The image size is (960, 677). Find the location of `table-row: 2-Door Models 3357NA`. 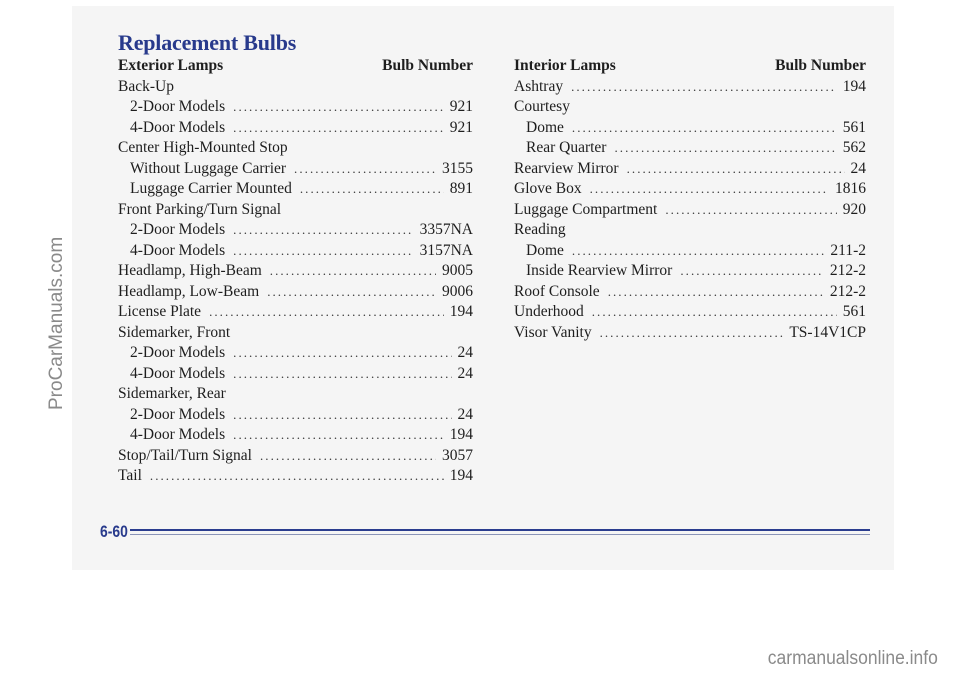

table-row: 2-Door Models 3357NA is located at coordinates (295, 230).